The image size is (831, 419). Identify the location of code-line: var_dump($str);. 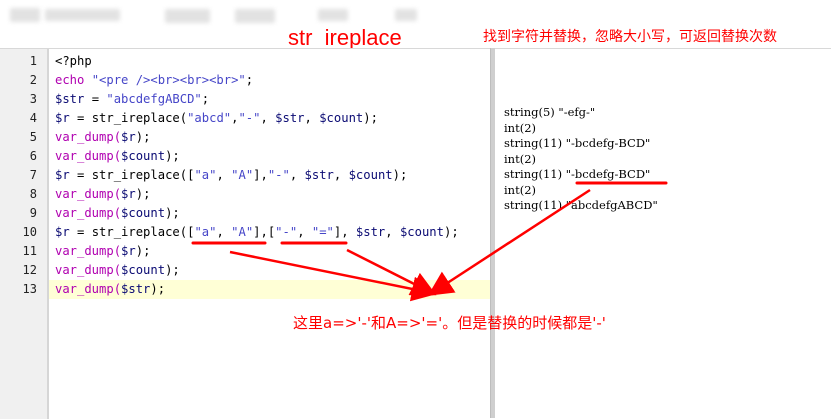
(110, 289).